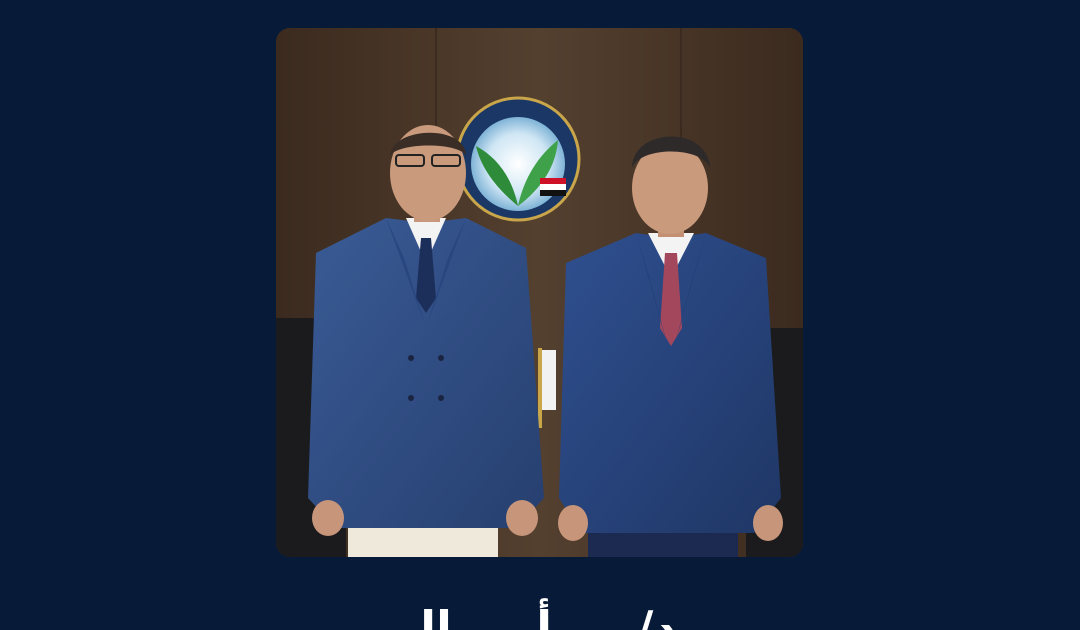  Describe the element at coordinates (540, 615) in the screenshot. I see `caption-text: د/ ... أ ... الـ` at that location.